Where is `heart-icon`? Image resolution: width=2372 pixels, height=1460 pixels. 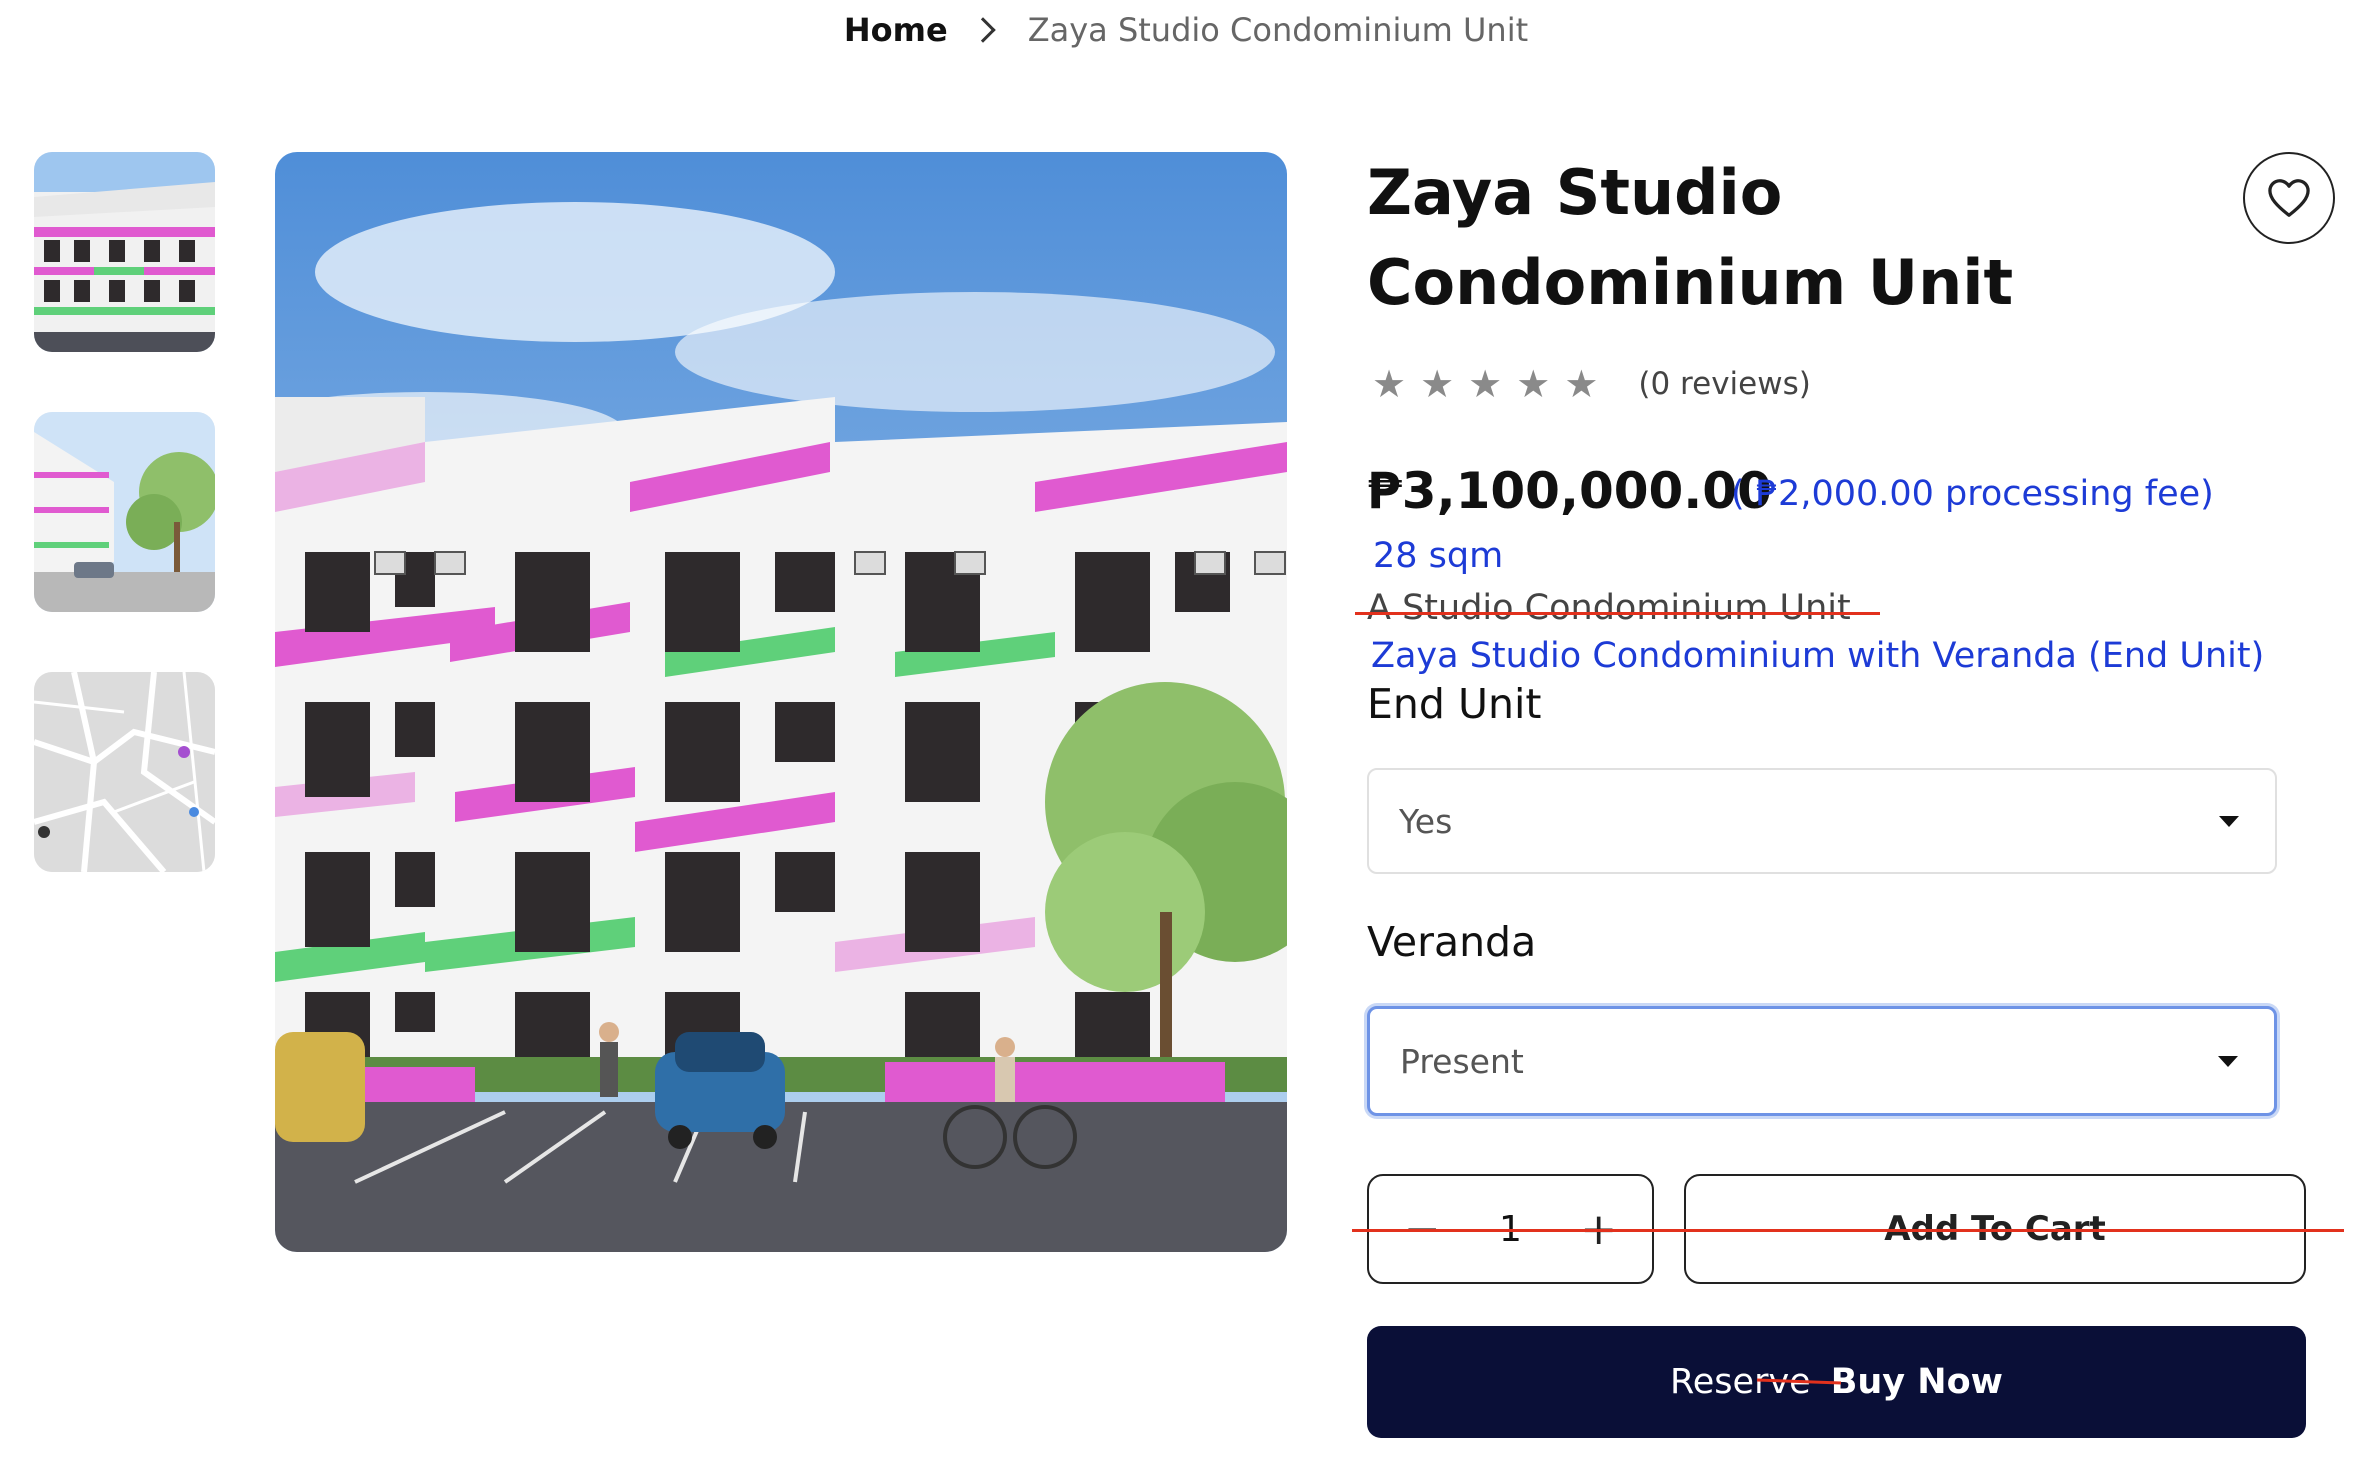
heart-icon is located at coordinates (2289, 198).